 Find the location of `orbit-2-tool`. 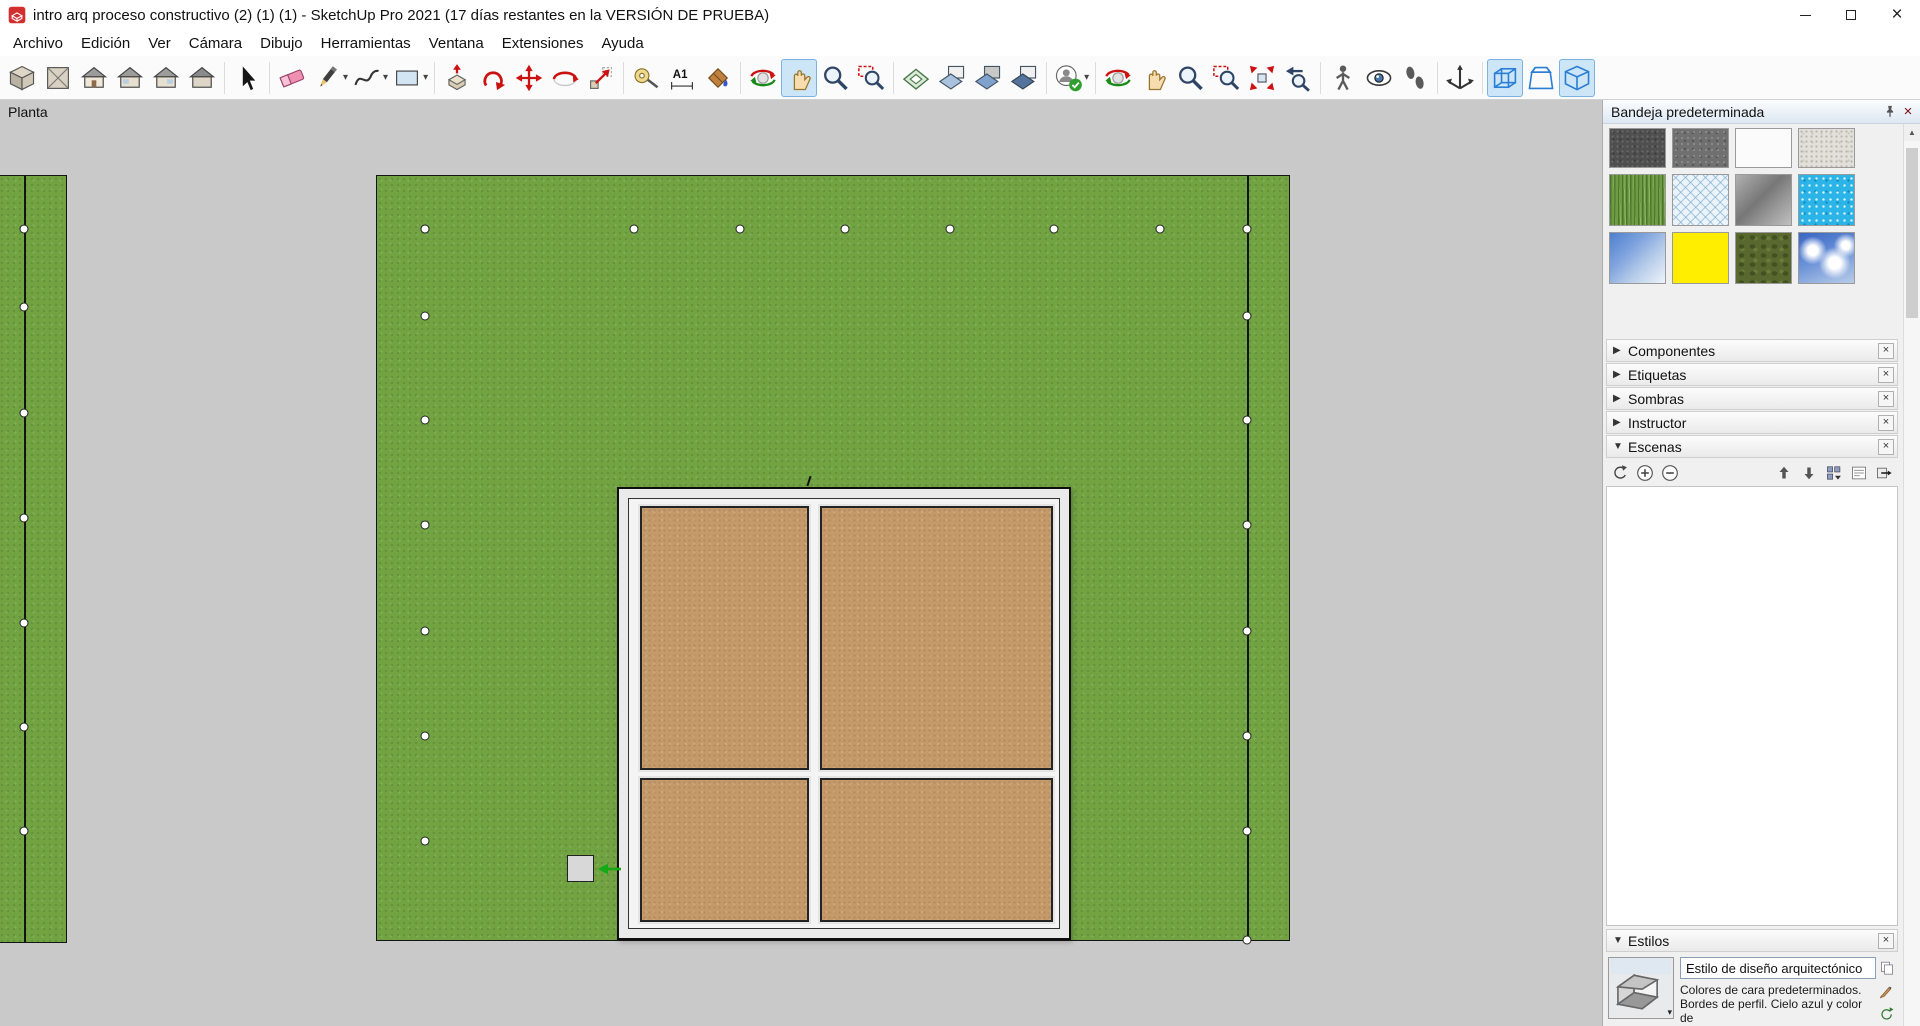

orbit-2-tool is located at coordinates (1118, 78).